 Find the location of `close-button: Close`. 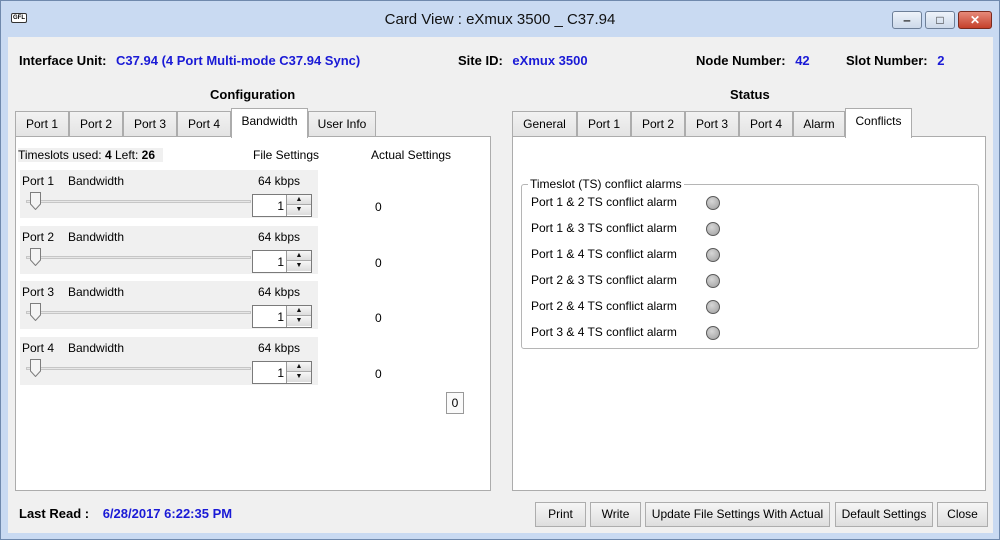

close-button: Close is located at coordinates (962, 514).